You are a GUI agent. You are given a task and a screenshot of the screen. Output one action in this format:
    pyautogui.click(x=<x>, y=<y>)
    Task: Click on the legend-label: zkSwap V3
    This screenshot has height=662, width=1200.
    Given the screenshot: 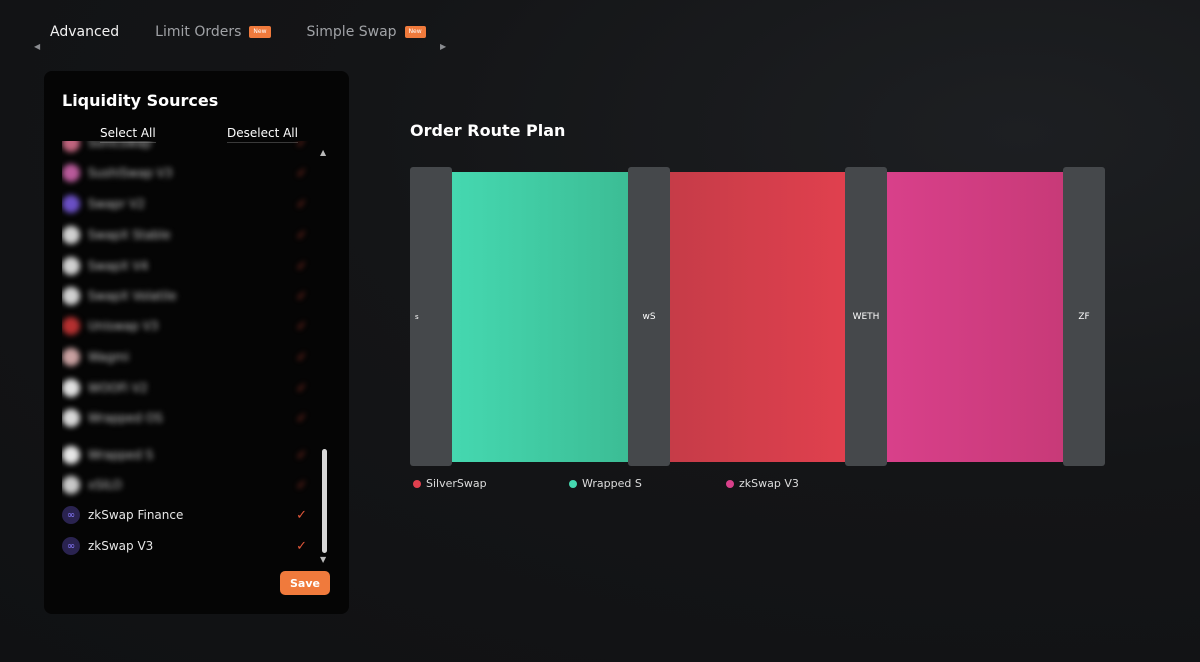 What is the action you would take?
    pyautogui.click(x=769, y=483)
    